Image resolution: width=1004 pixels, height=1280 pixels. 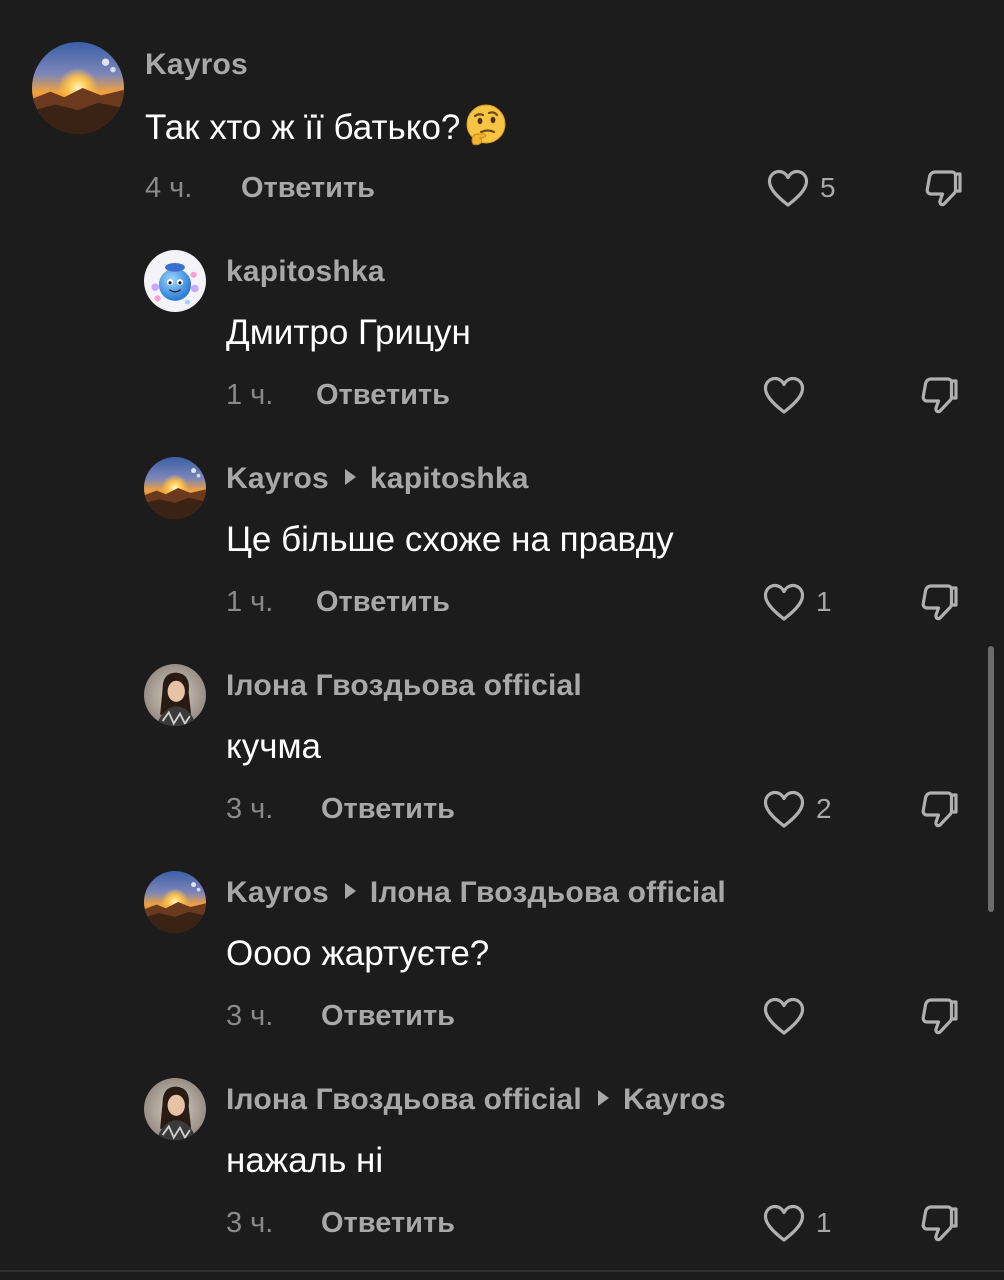 I want to click on reply-to-name: kapitoshka, so click(x=449, y=478).